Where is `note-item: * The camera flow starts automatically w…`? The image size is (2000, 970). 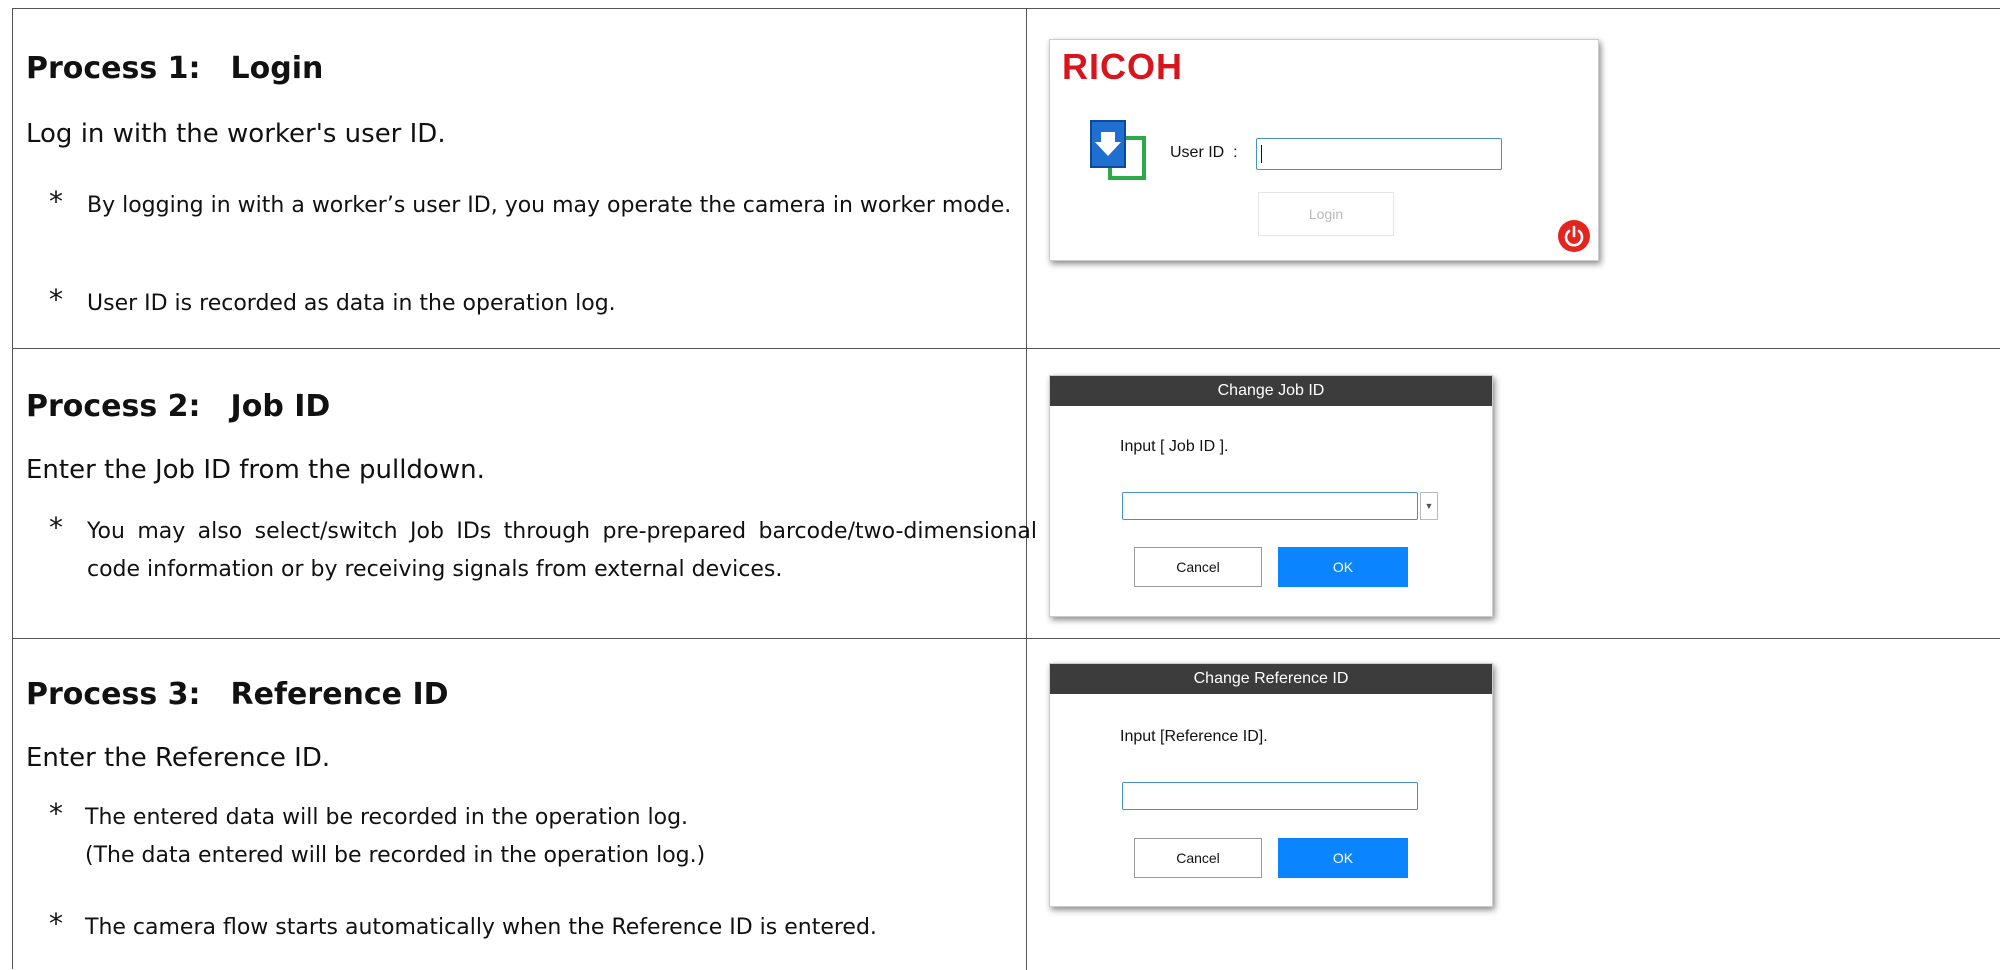 note-item: * The camera flow starts automatically w… is located at coordinates (544, 928).